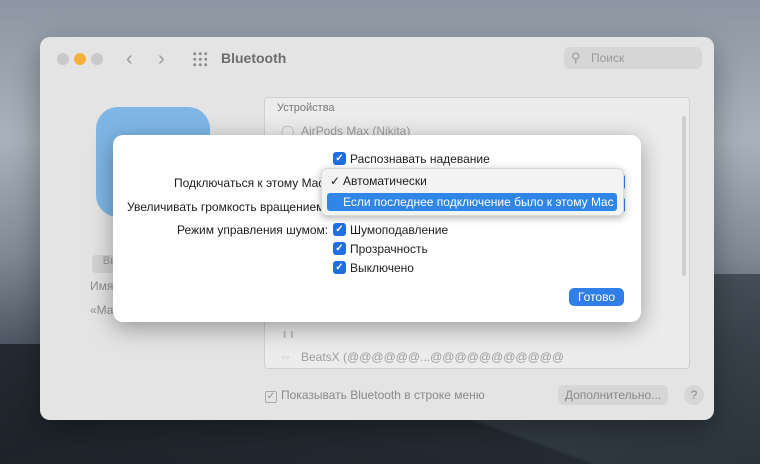  I want to click on forward-icon: ›, so click(161, 59).